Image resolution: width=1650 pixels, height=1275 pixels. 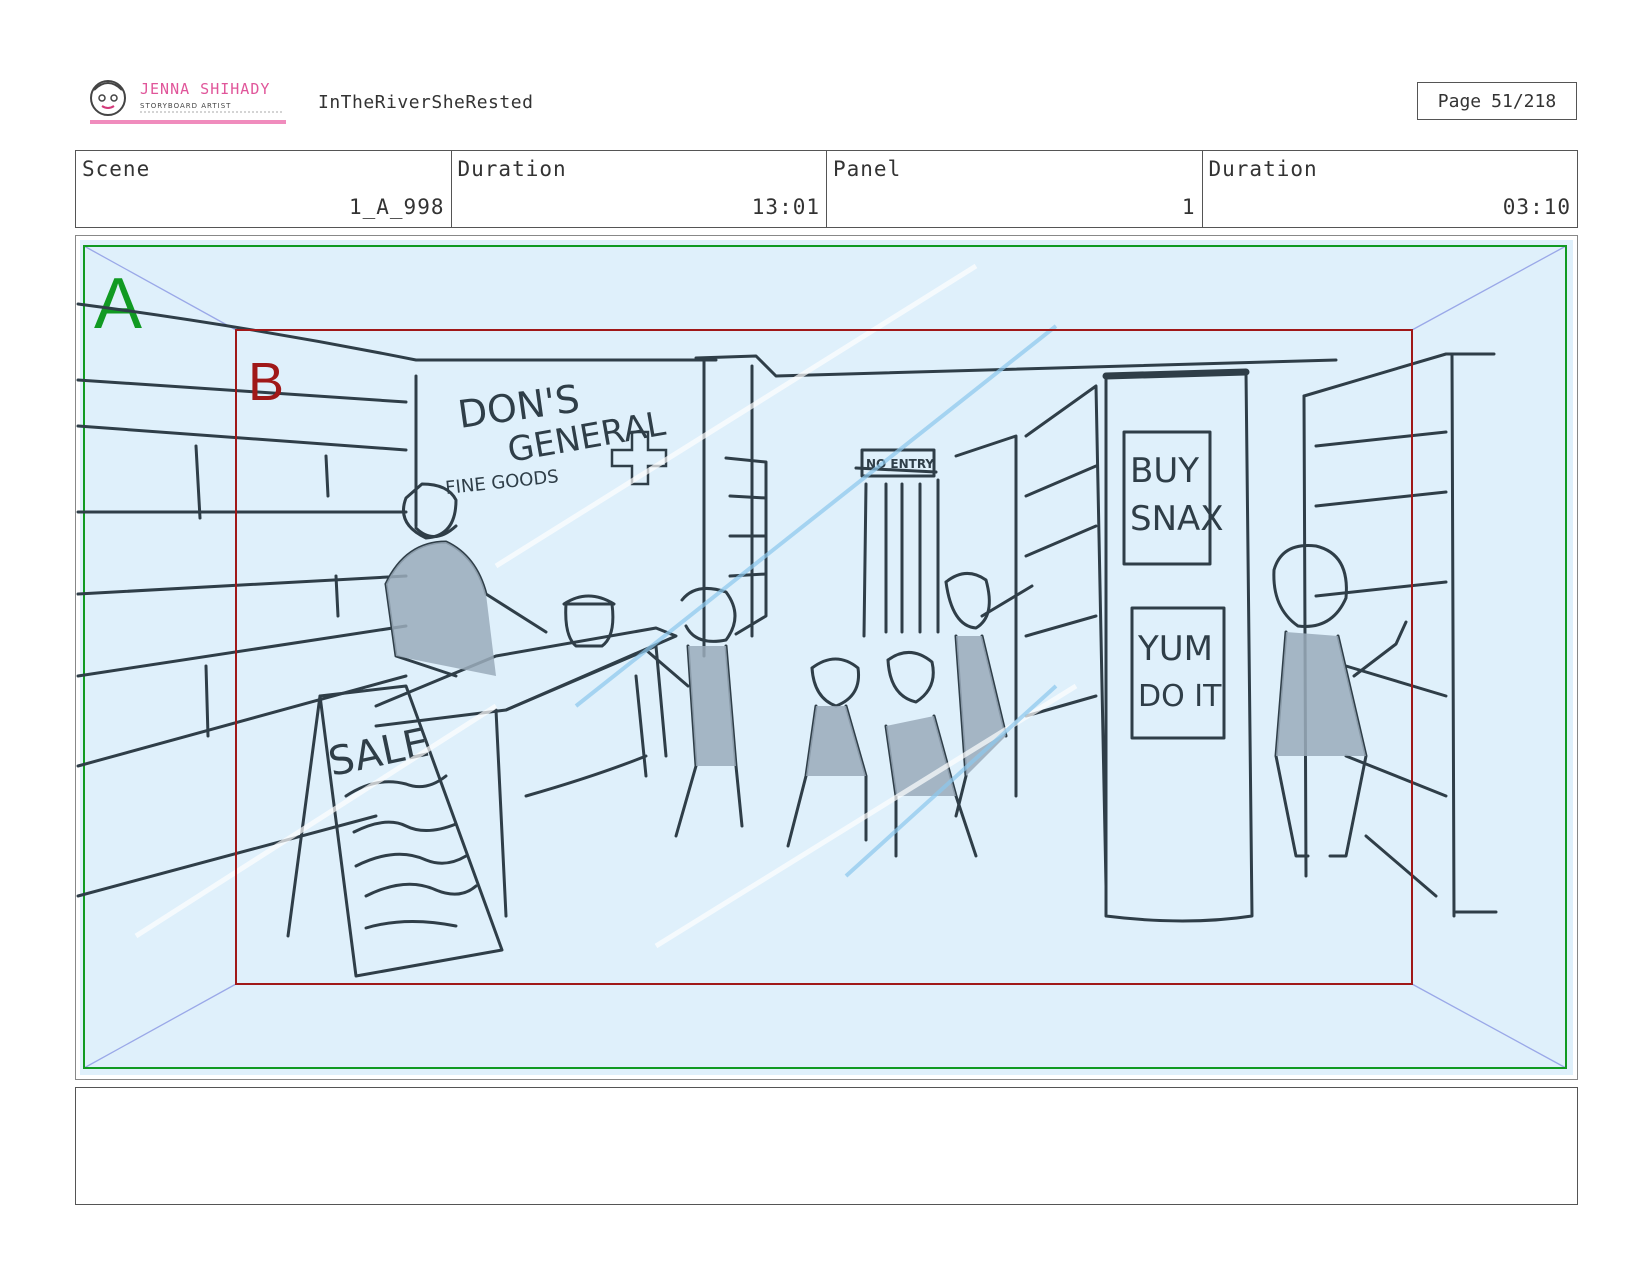 I want to click on page-indicator: Page 51/218, so click(x=1497, y=101).